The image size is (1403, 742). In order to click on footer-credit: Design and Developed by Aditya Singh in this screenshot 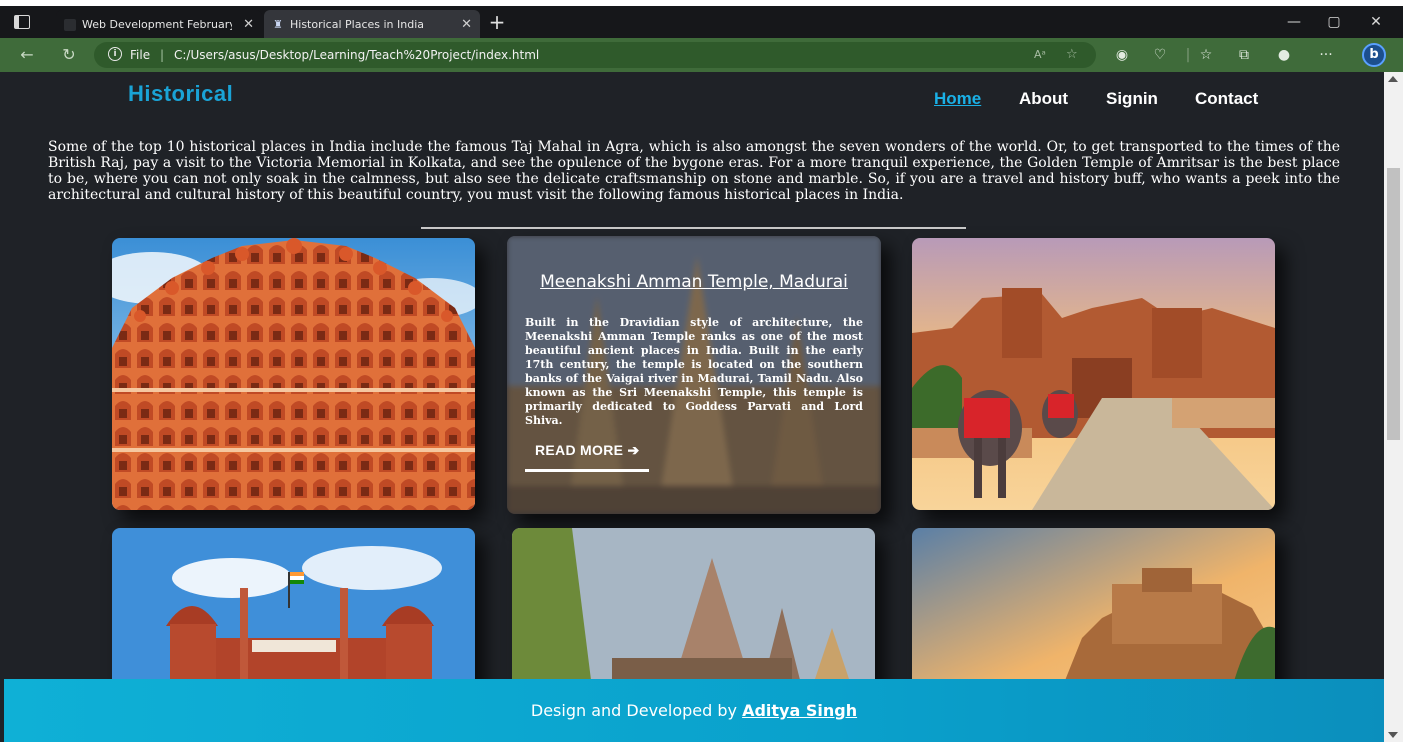, I will do `click(694, 710)`.